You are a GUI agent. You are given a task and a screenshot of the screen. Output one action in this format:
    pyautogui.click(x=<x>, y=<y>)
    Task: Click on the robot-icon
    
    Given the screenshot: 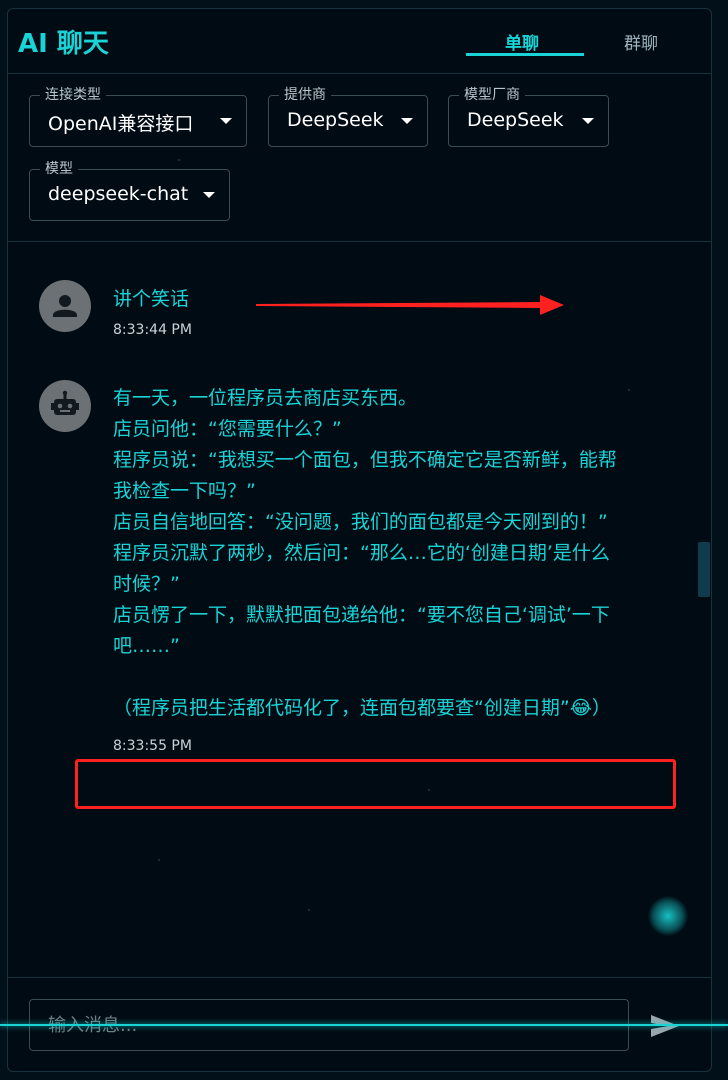 What is the action you would take?
    pyautogui.click(x=65, y=402)
    